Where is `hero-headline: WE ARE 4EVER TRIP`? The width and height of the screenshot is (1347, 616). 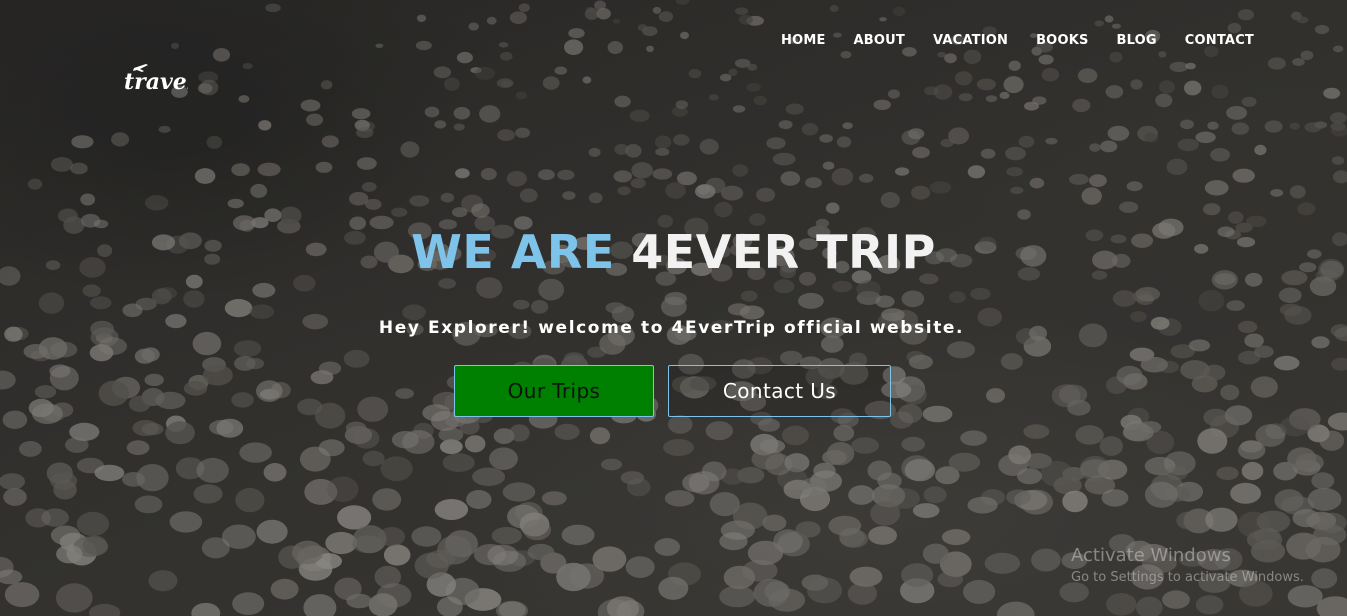
hero-headline: WE ARE 4EVER TRIP is located at coordinates (673, 252).